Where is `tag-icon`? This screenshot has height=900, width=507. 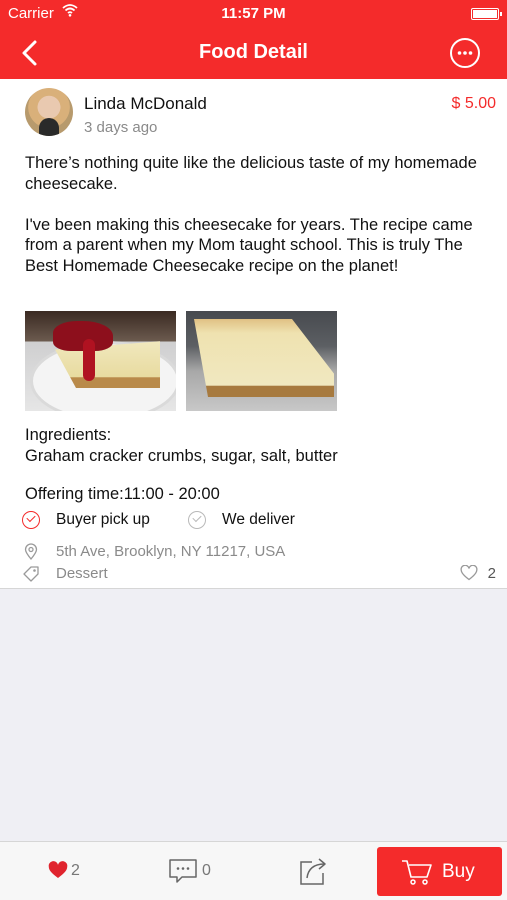 tag-icon is located at coordinates (31, 574).